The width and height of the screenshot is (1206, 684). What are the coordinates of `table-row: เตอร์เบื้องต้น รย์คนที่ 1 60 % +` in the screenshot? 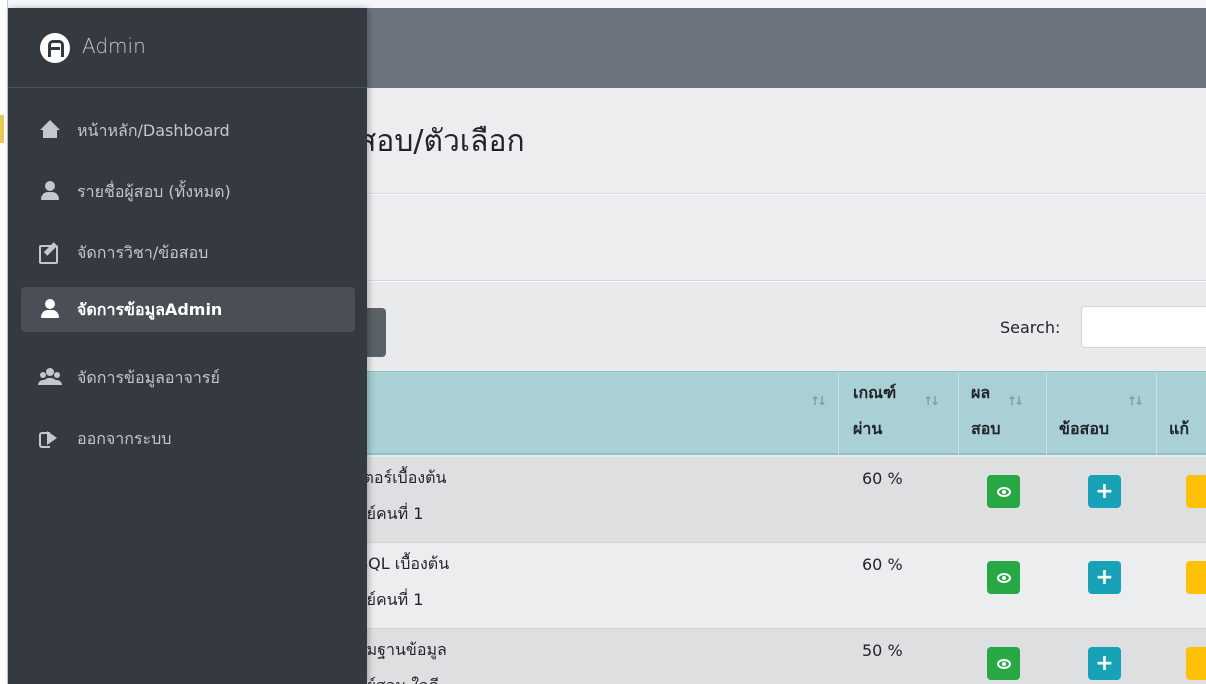 It's located at (778, 500).